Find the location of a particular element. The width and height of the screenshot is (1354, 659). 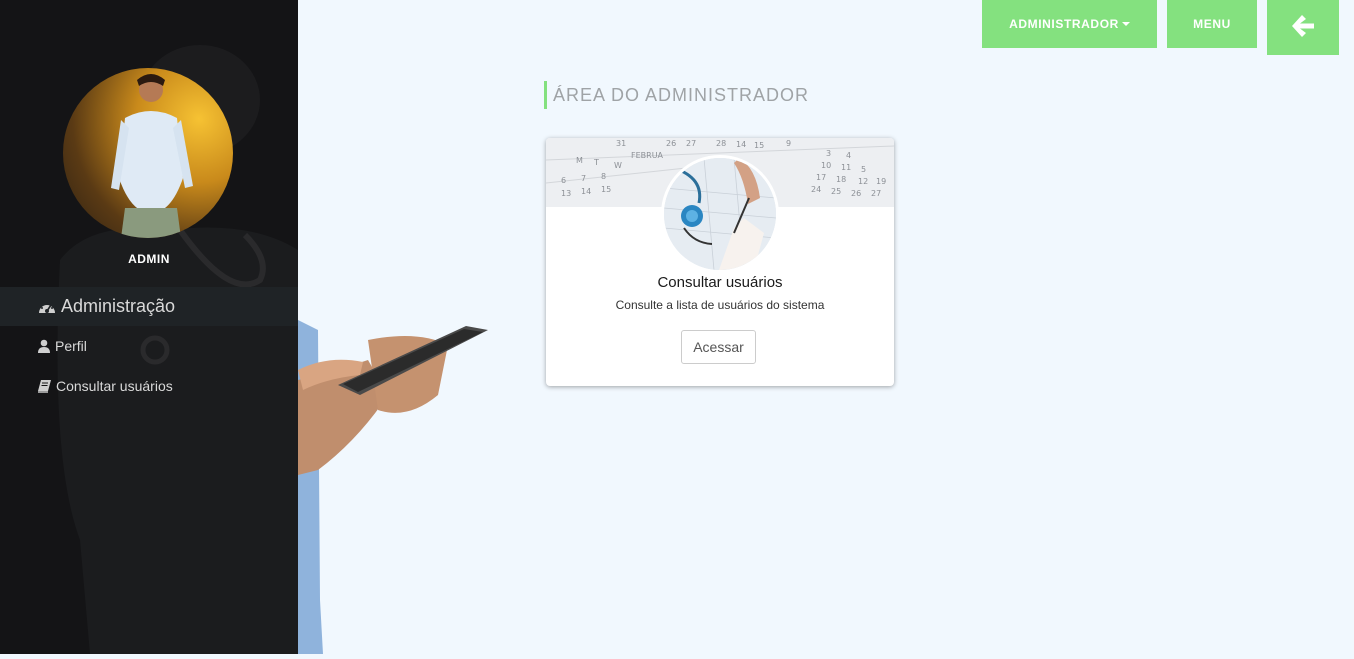

svg-text: 31 is located at coordinates (621, 143).